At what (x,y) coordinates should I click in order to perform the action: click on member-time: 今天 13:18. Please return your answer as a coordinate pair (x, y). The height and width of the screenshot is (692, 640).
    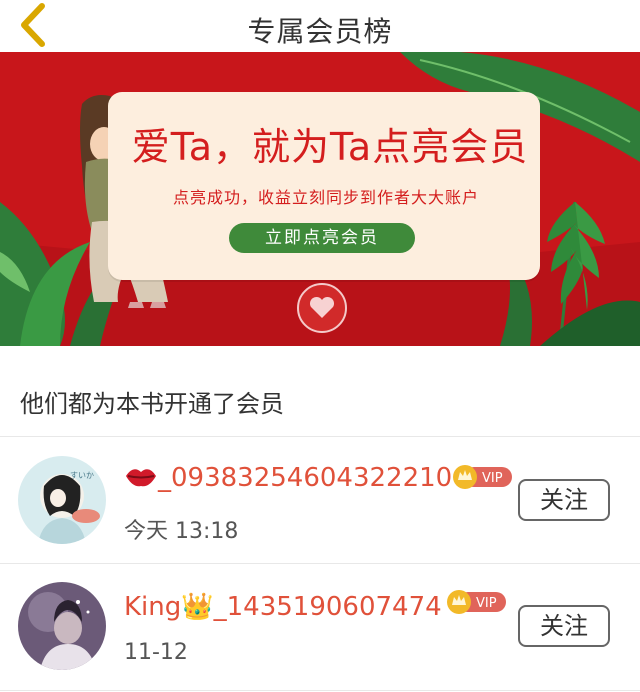
    Looking at the image, I should click on (181, 531).